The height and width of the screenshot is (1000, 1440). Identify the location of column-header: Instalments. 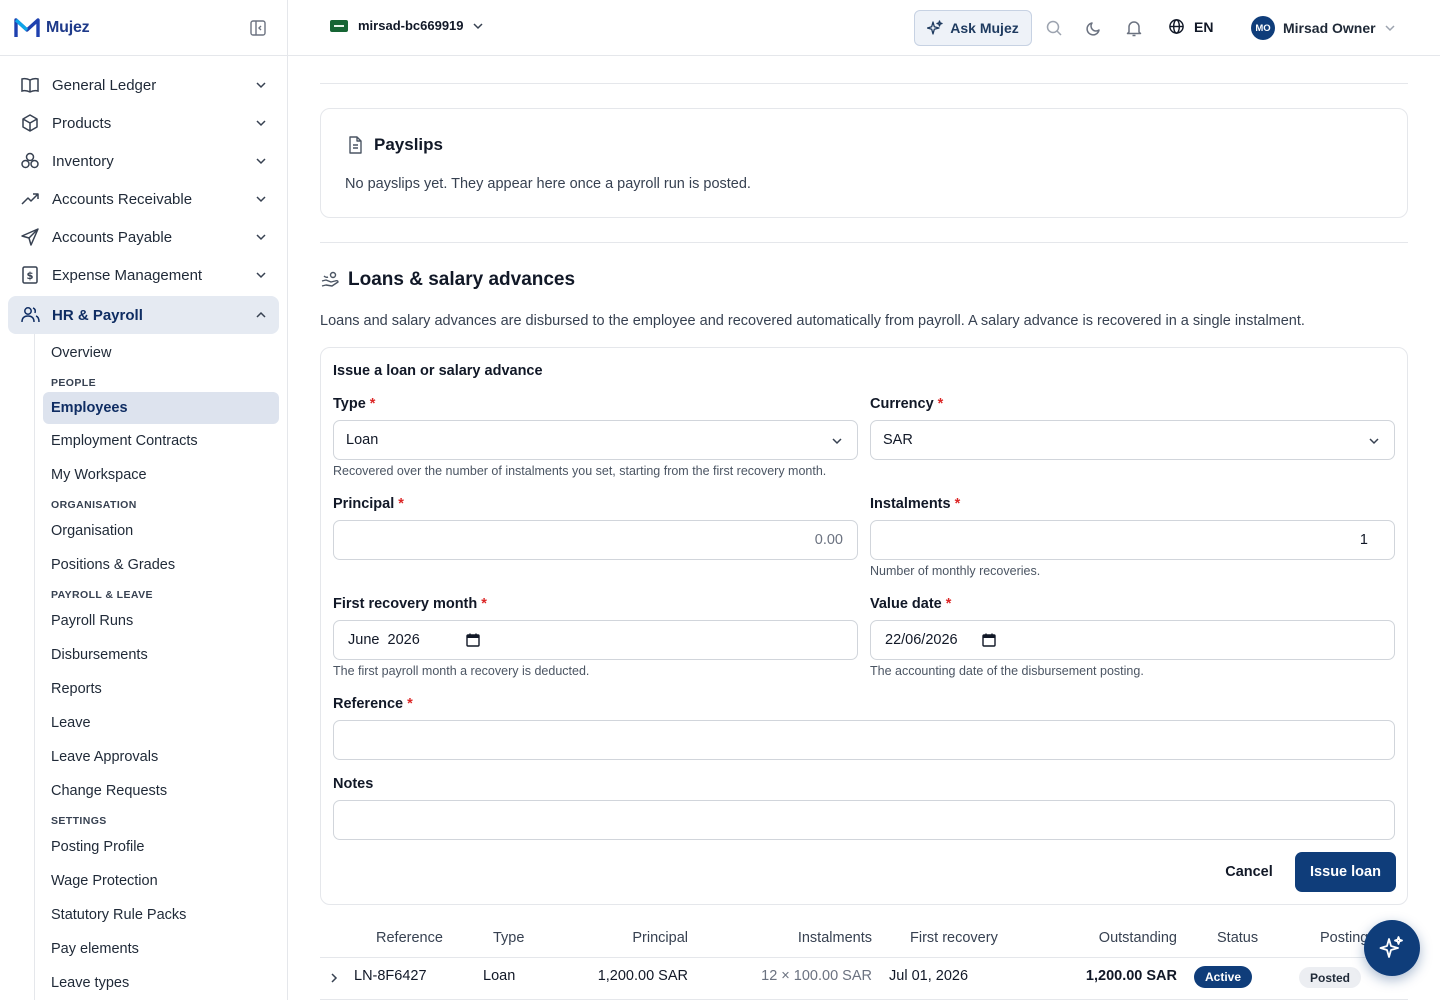
(835, 938).